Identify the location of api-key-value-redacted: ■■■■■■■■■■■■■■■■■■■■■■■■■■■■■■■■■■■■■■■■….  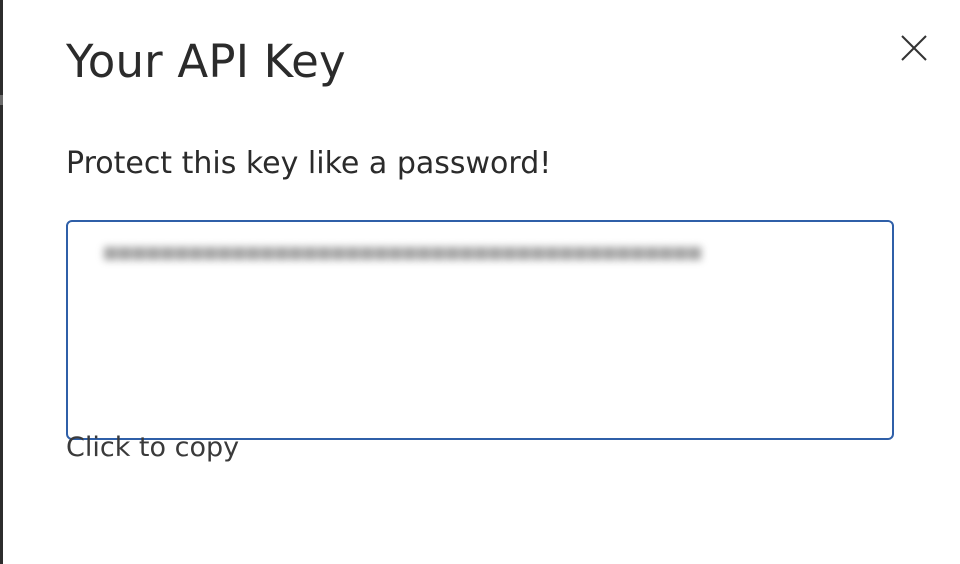
(403, 252).